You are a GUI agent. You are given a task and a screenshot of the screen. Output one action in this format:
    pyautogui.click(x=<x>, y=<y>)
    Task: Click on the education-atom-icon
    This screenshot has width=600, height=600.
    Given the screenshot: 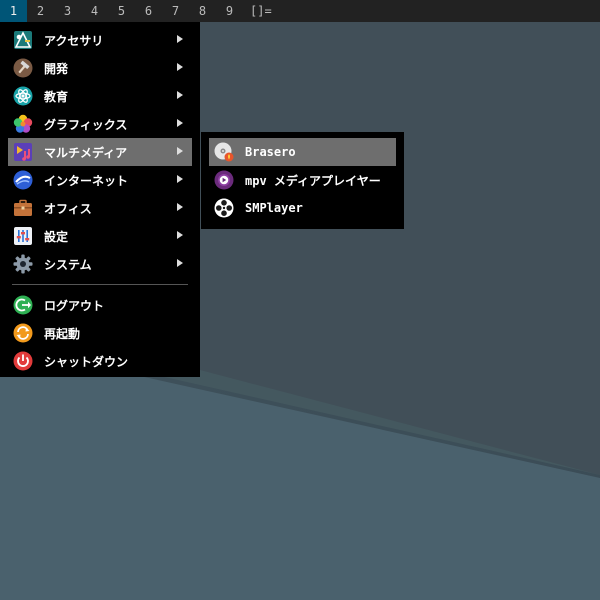 What is the action you would take?
    pyautogui.click(x=22, y=96)
    